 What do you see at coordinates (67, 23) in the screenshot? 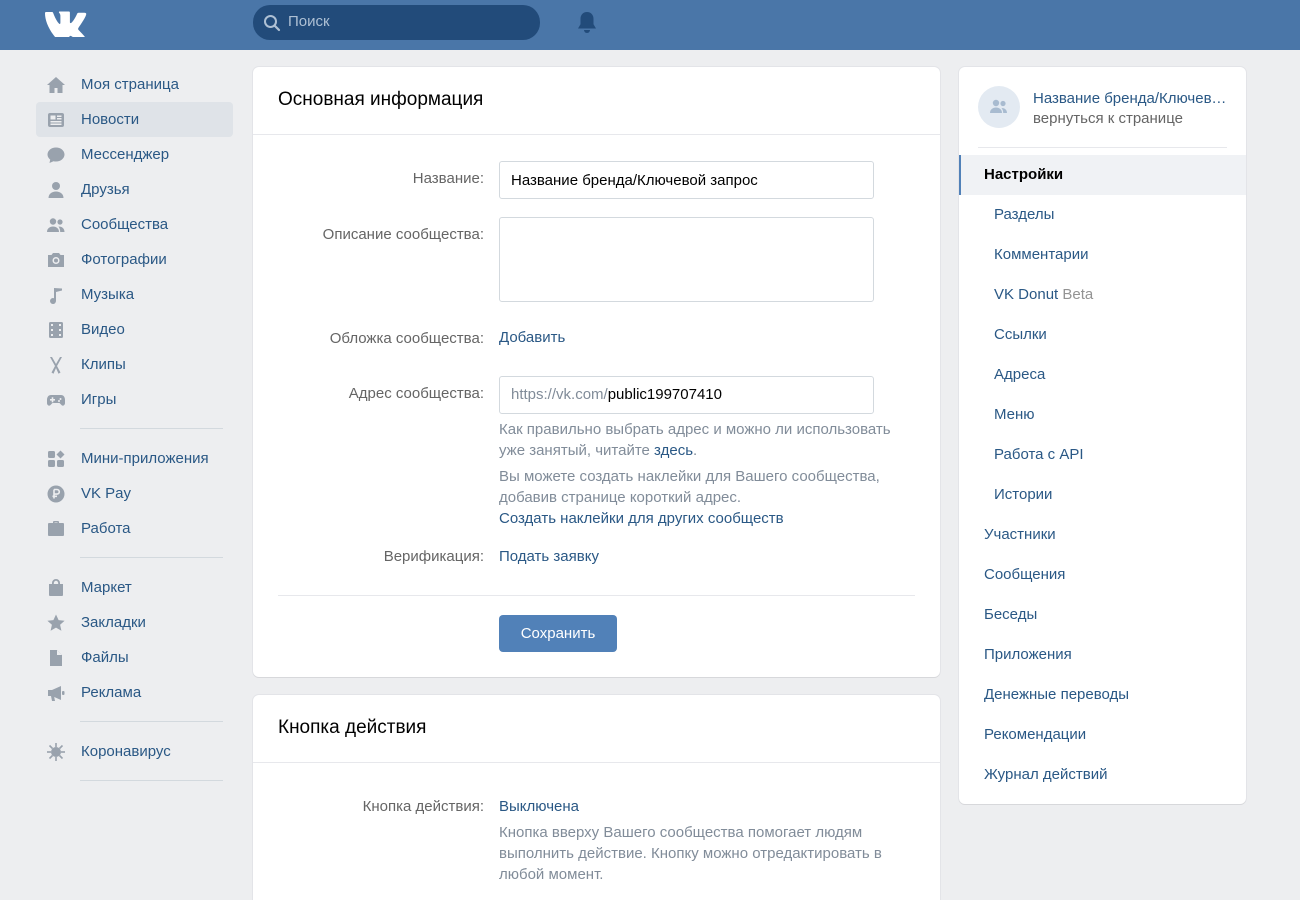
I see `vk-logo` at bounding box center [67, 23].